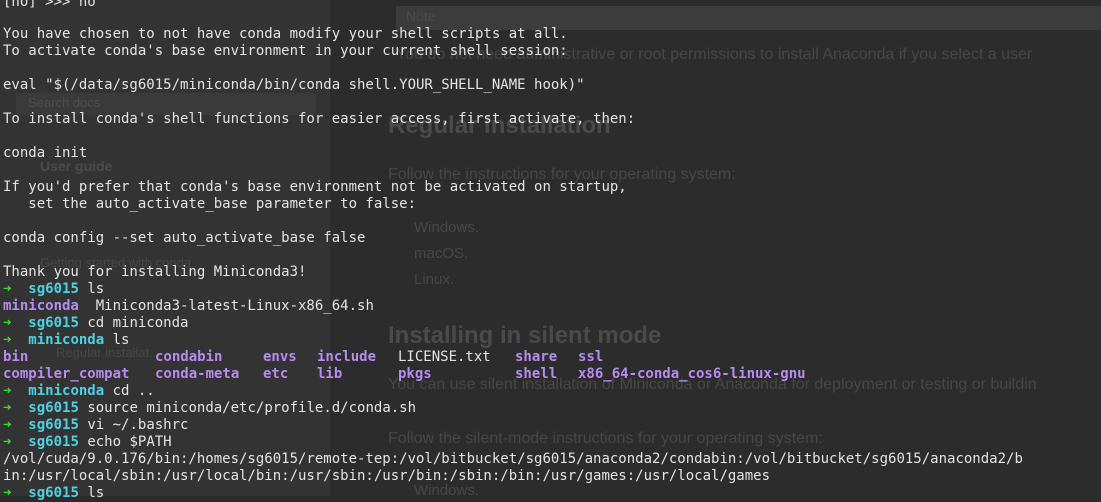 The height and width of the screenshot is (502, 1101). What do you see at coordinates (16, 357) in the screenshot?
I see `ls-folder-entry: bin` at bounding box center [16, 357].